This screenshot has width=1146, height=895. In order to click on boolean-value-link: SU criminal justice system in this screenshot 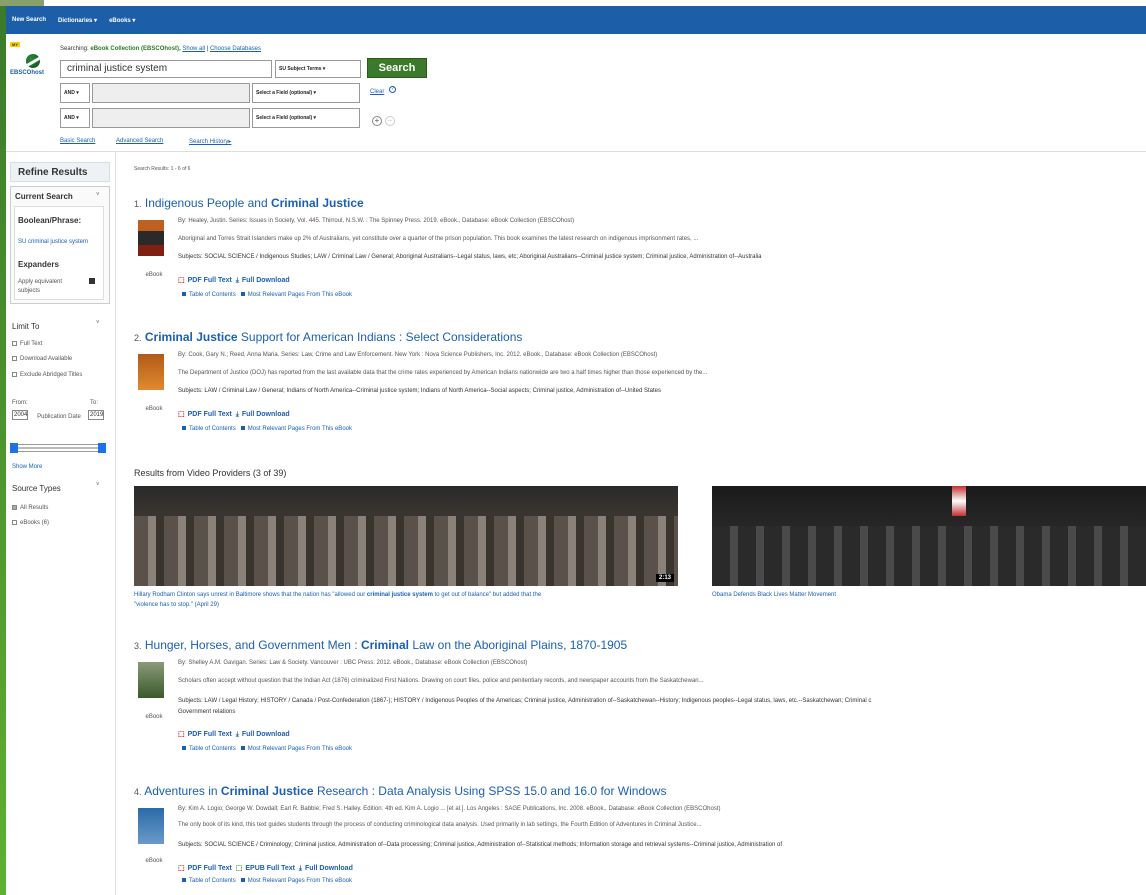, I will do `click(58, 242)`.